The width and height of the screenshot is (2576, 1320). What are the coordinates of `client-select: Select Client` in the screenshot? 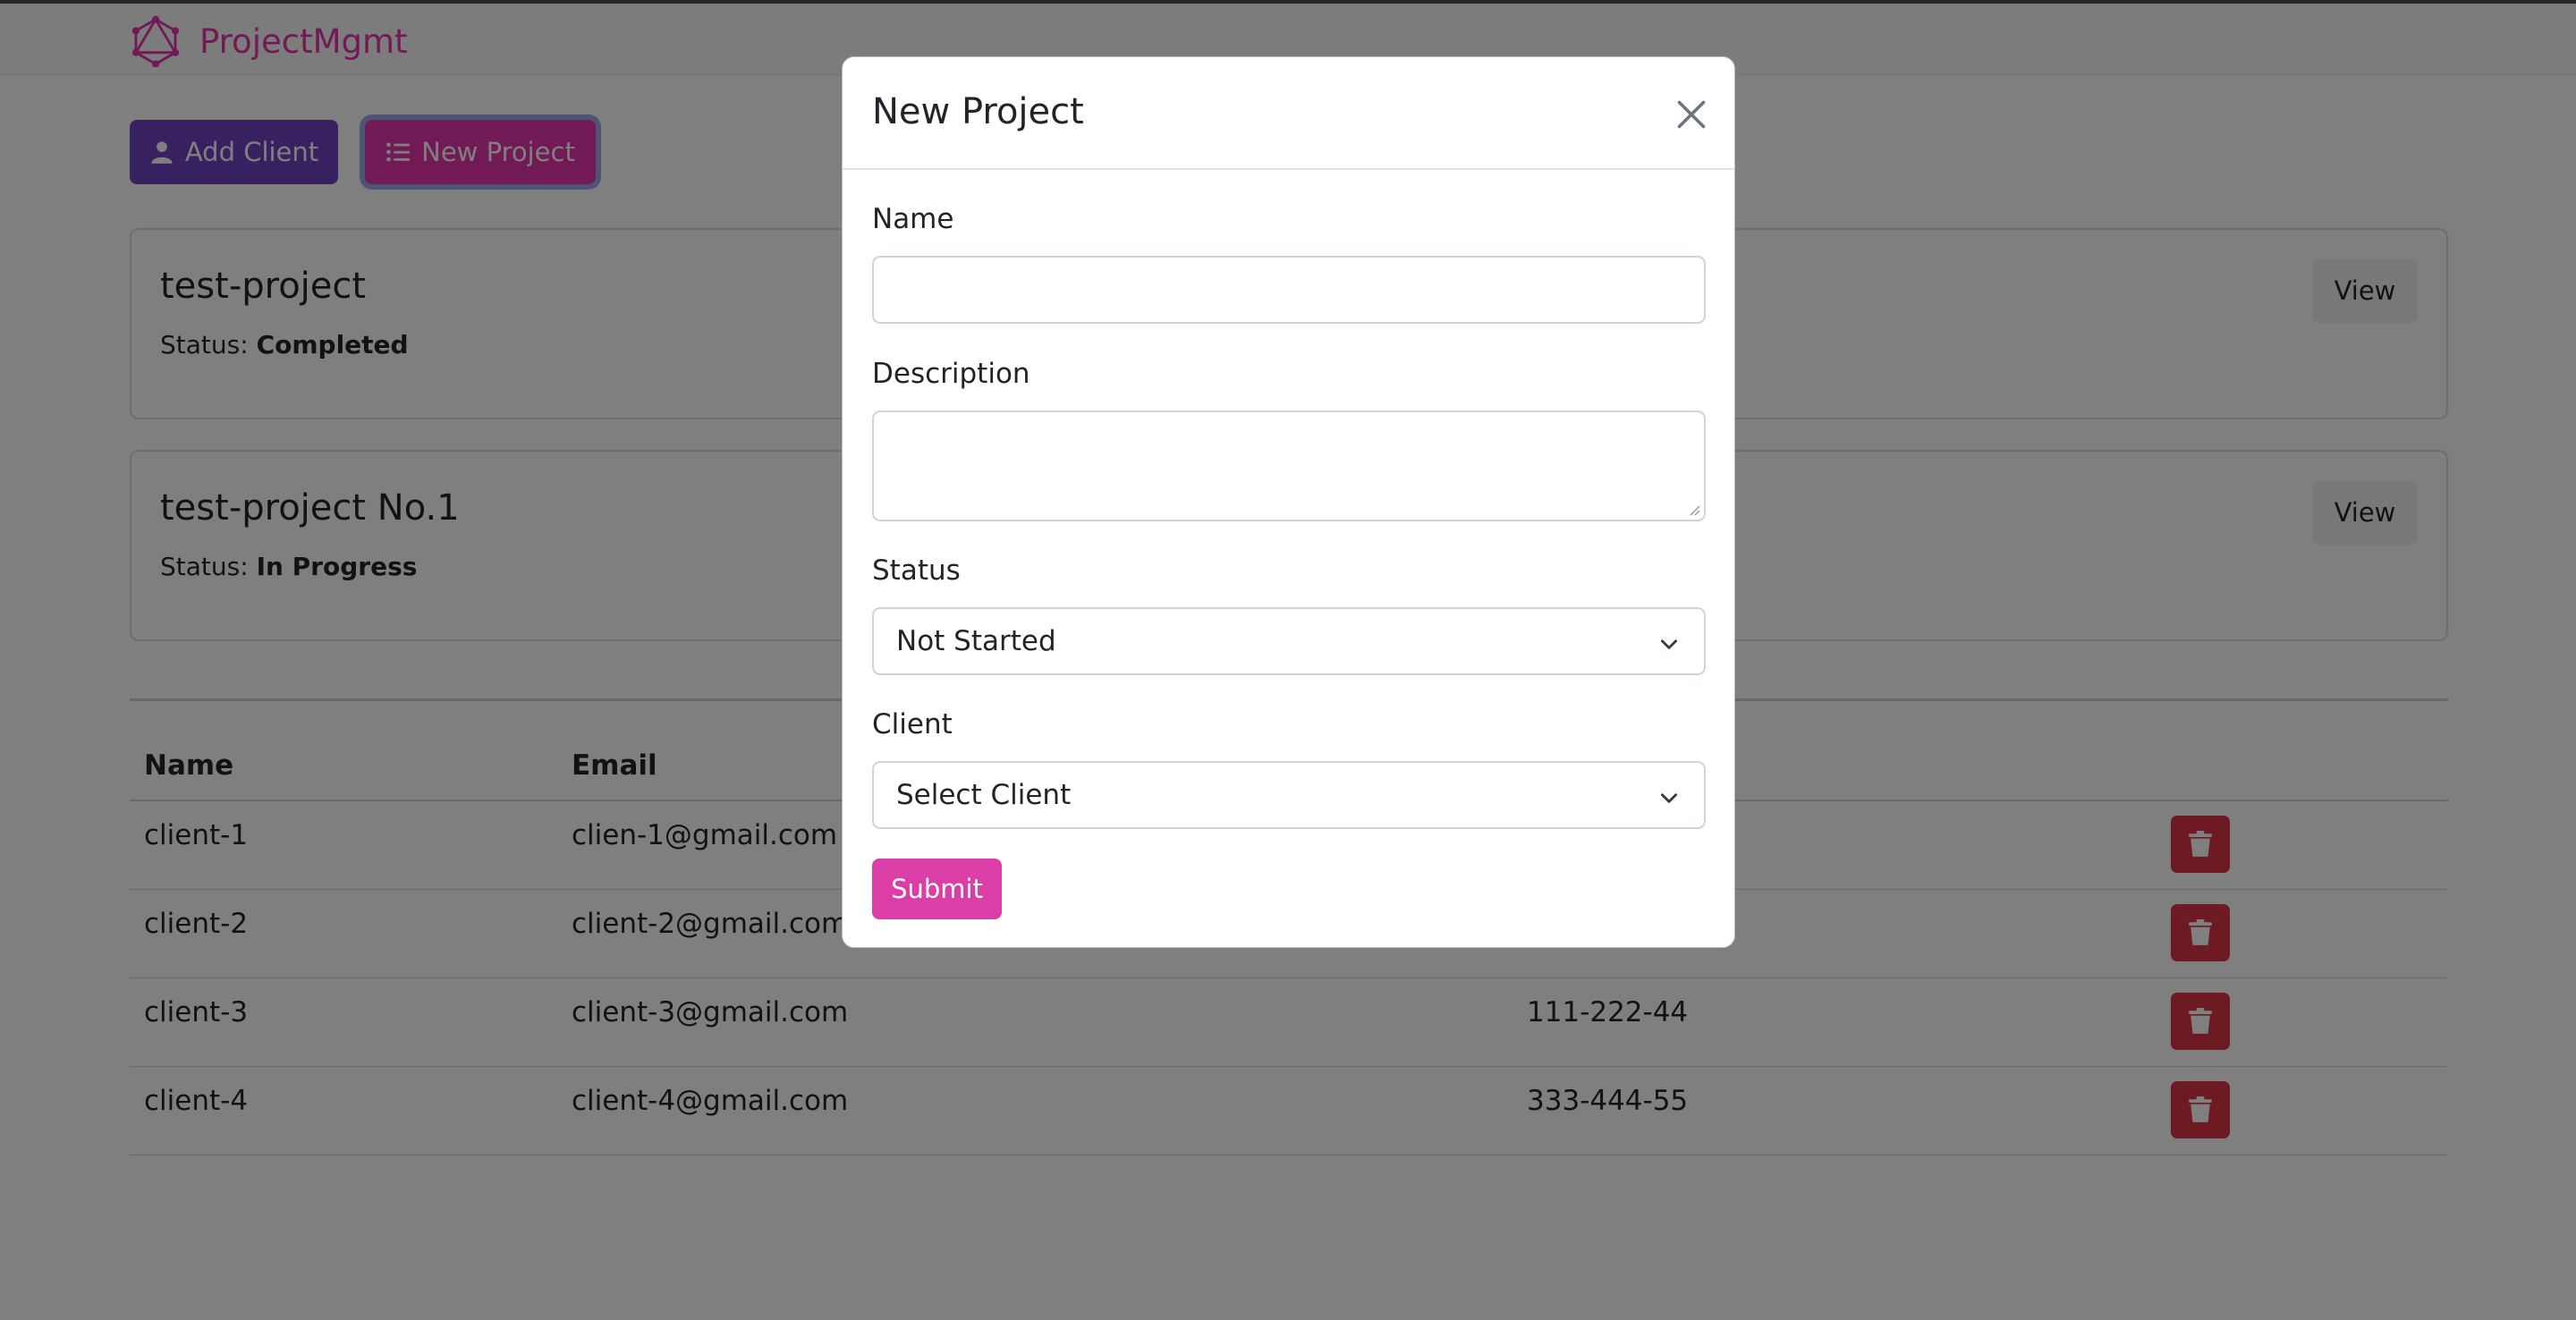 It's located at (1289, 795).